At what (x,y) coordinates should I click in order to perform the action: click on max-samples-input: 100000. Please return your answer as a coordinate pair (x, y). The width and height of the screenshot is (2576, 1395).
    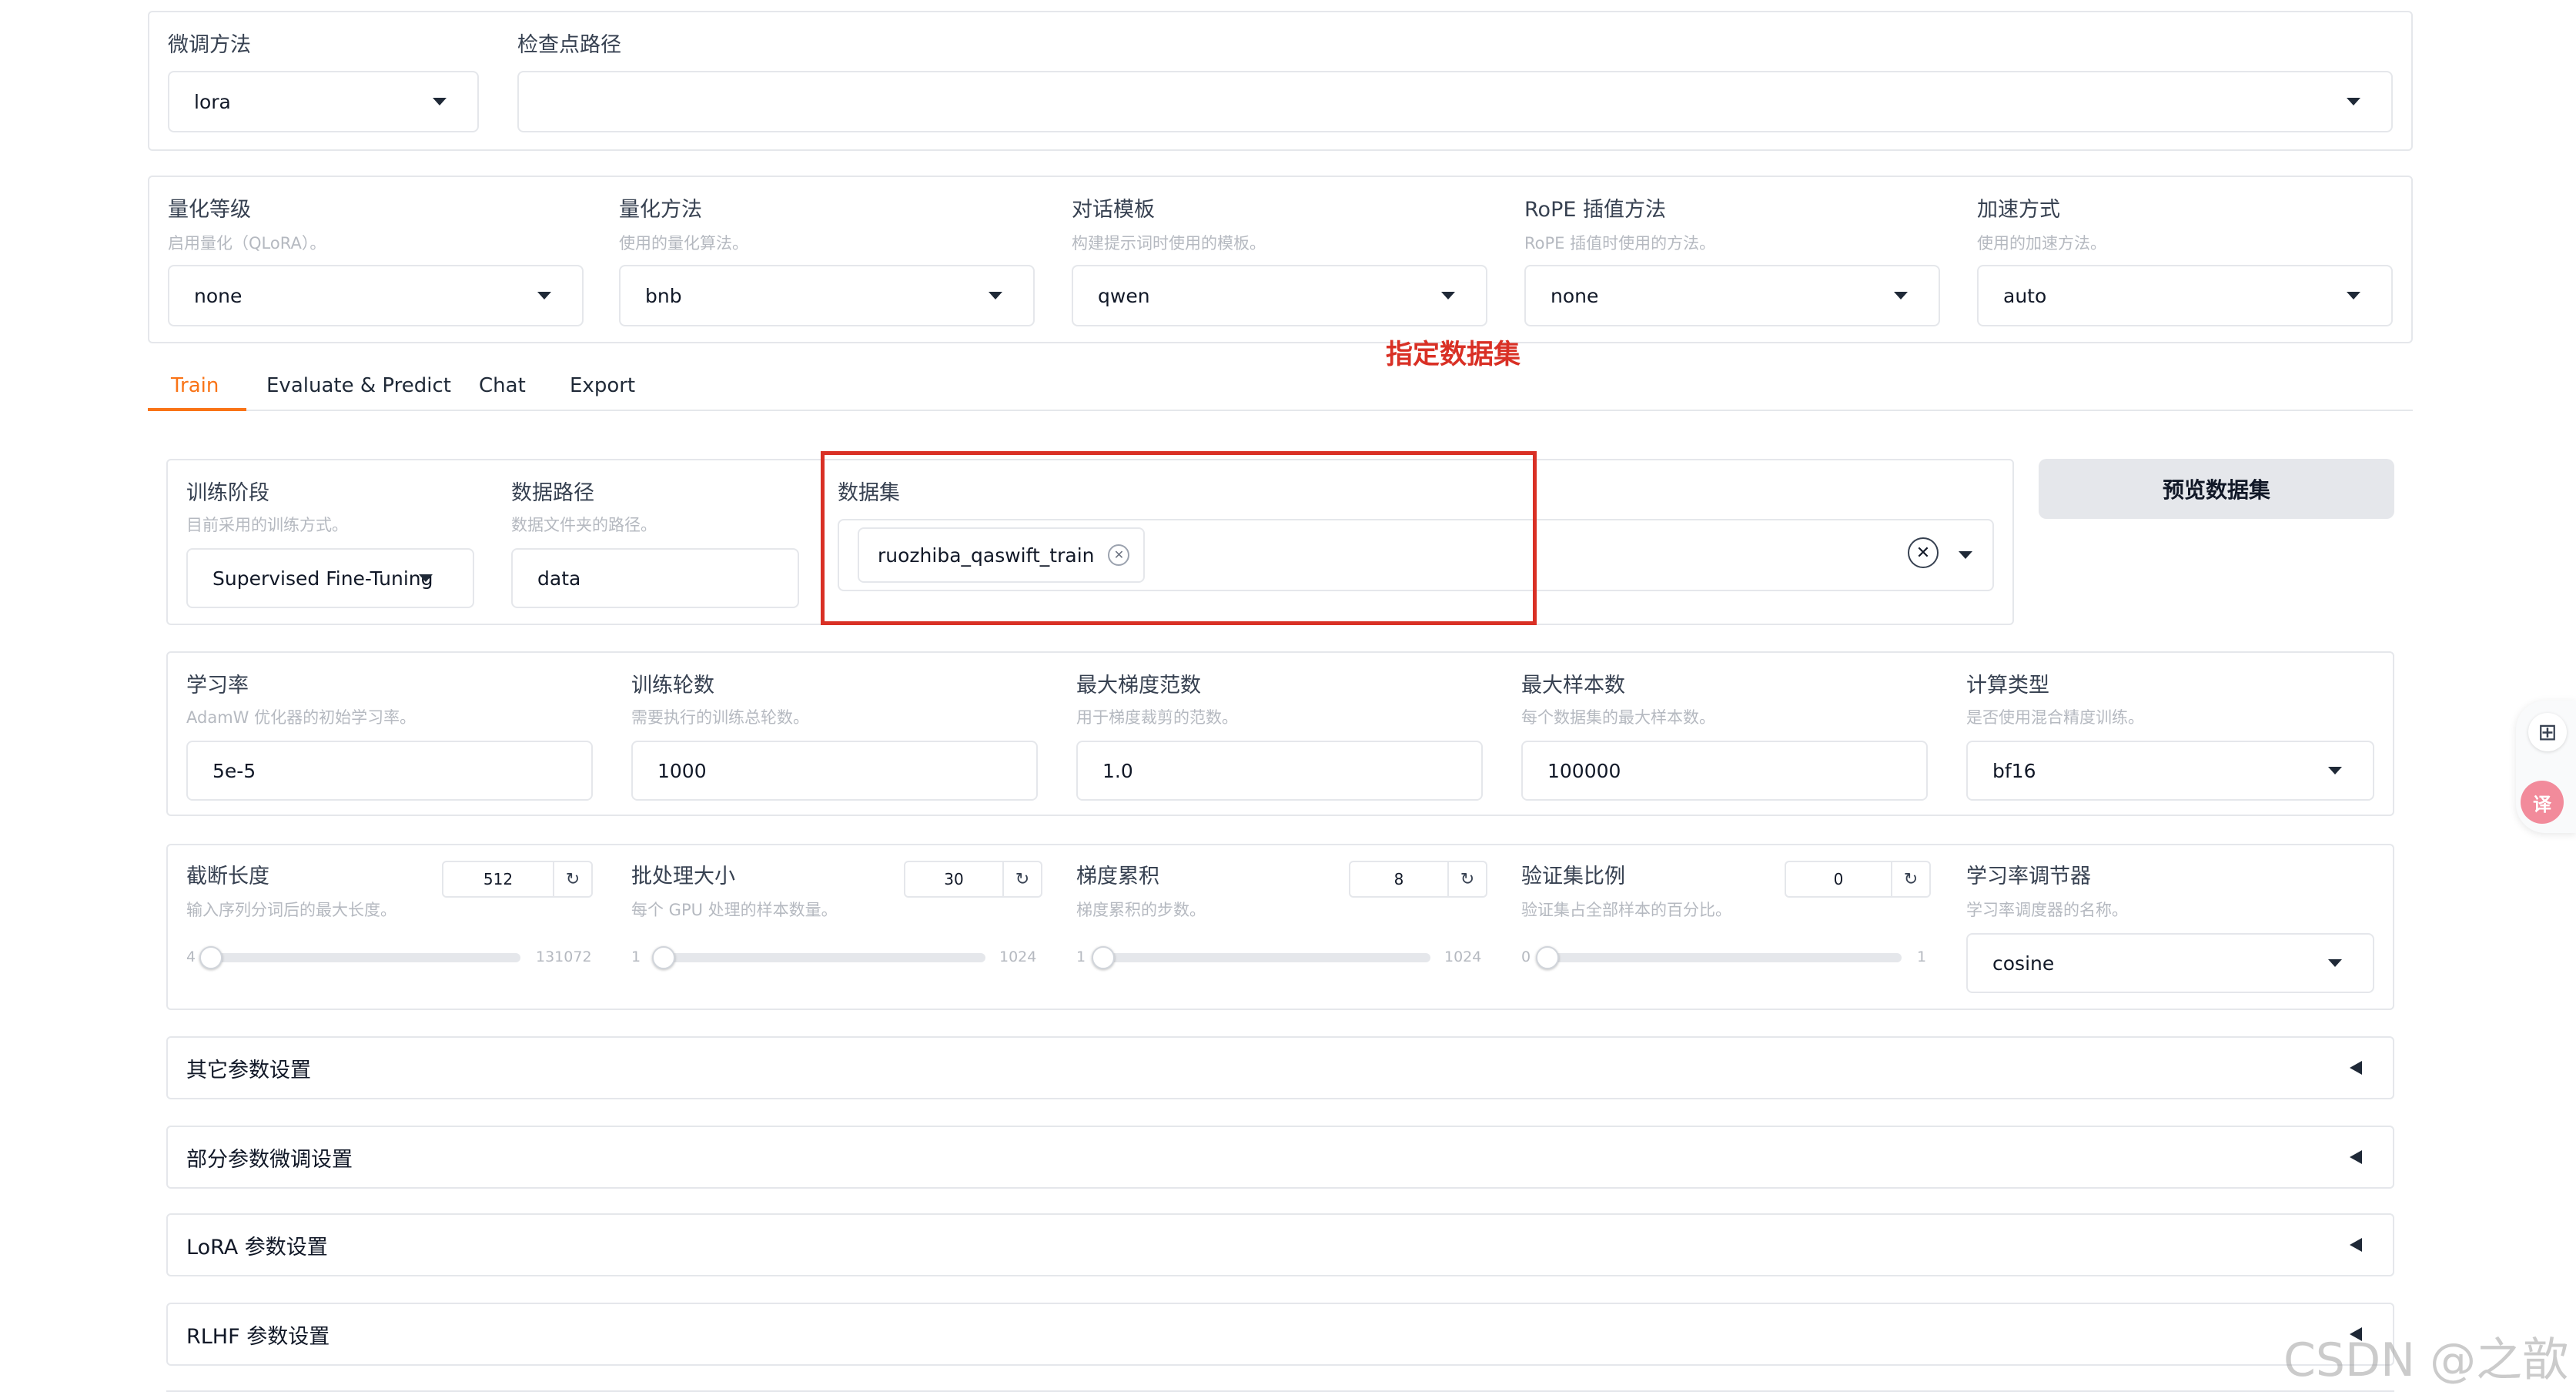
    Looking at the image, I should click on (1725, 771).